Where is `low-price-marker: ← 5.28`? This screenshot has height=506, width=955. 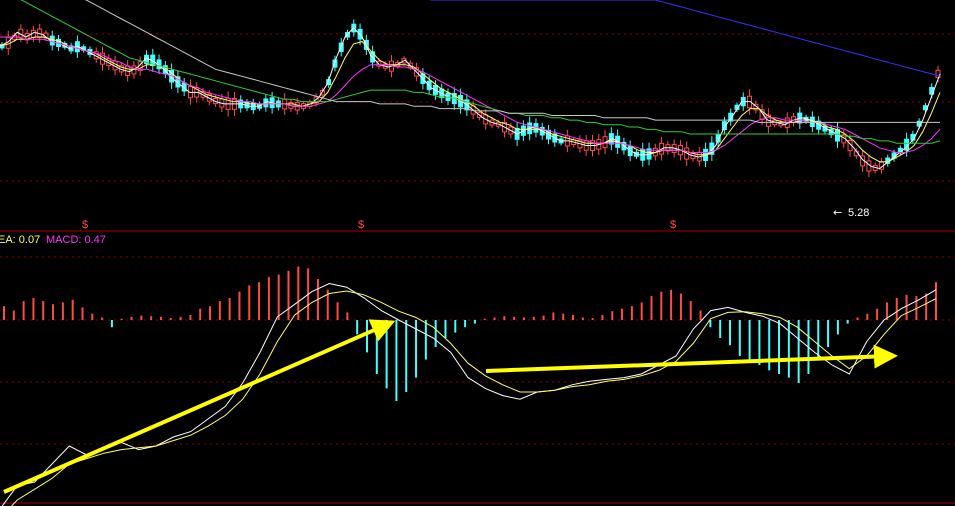 low-price-marker: ← 5.28 is located at coordinates (851, 212).